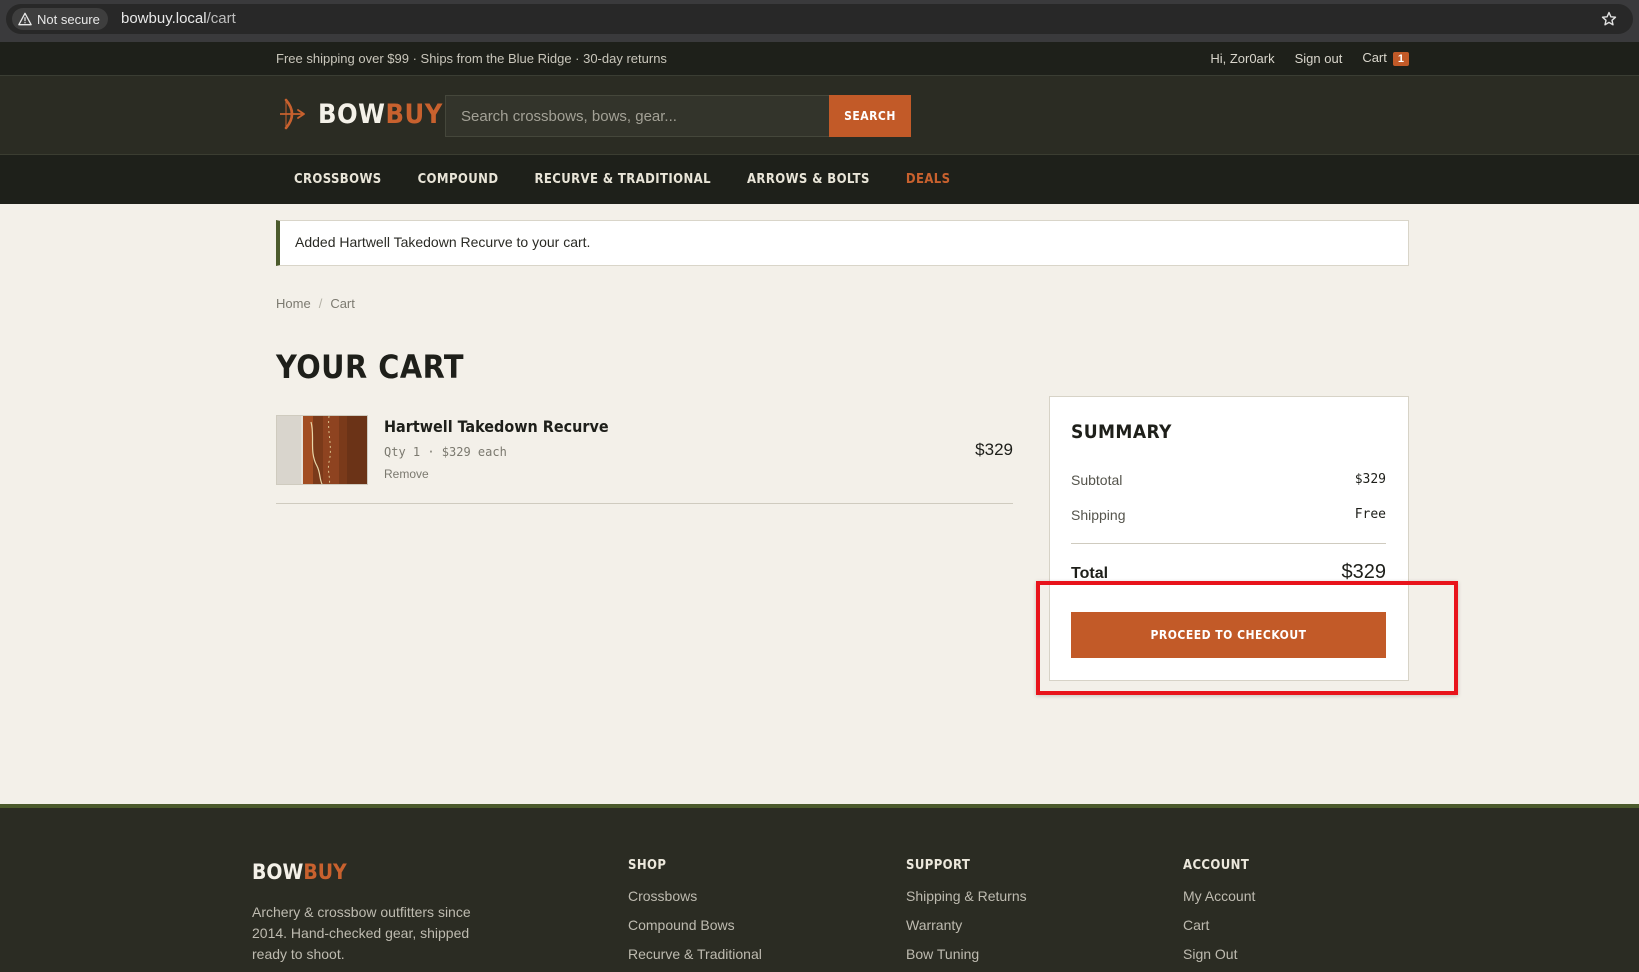  What do you see at coordinates (695, 931) in the screenshot?
I see `footer-link-compound-bows: Compound Bows` at bounding box center [695, 931].